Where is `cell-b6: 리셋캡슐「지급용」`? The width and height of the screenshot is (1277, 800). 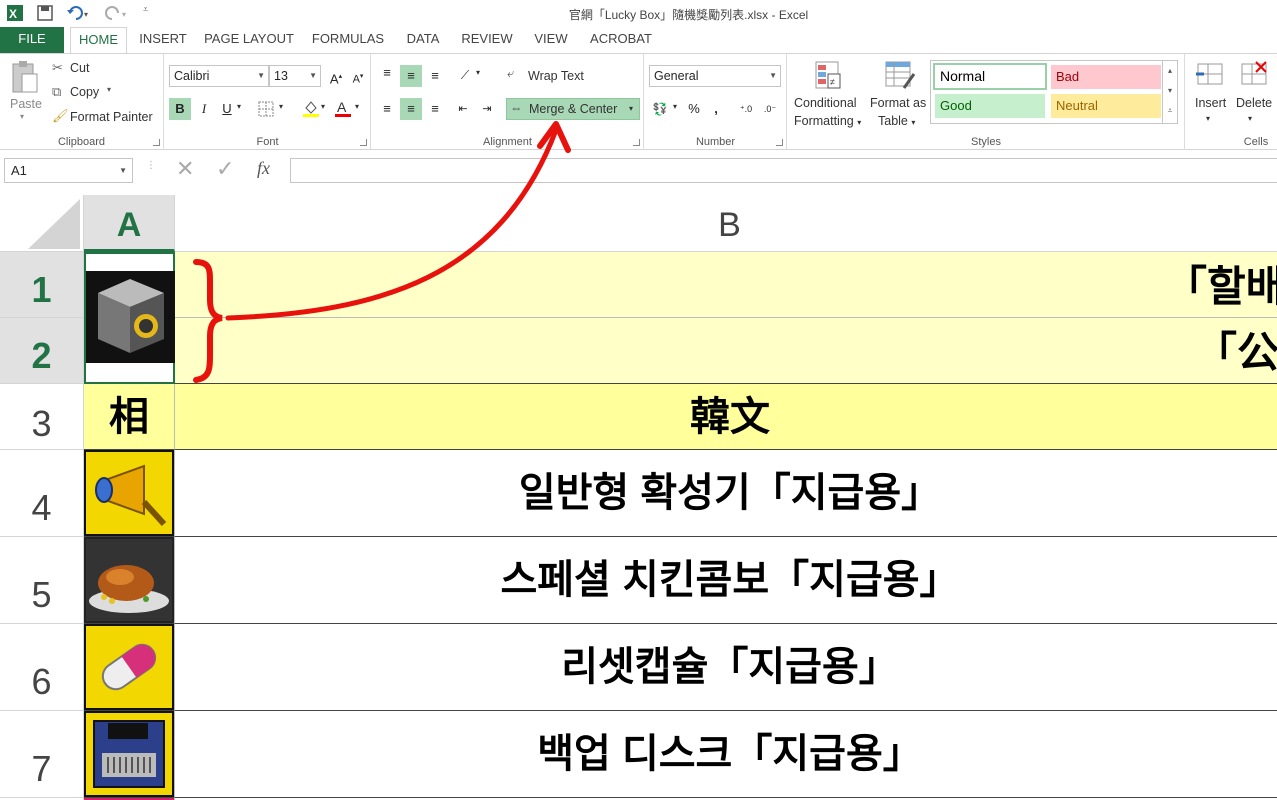
cell-b6: 리셋캡슐「지급용」 is located at coordinates (726, 667).